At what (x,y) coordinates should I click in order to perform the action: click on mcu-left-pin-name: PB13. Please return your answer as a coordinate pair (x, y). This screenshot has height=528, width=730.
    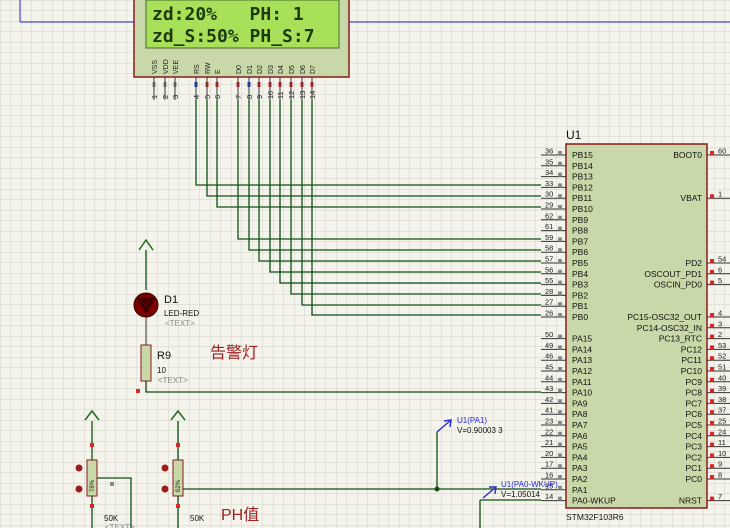
    Looking at the image, I should click on (582, 177).